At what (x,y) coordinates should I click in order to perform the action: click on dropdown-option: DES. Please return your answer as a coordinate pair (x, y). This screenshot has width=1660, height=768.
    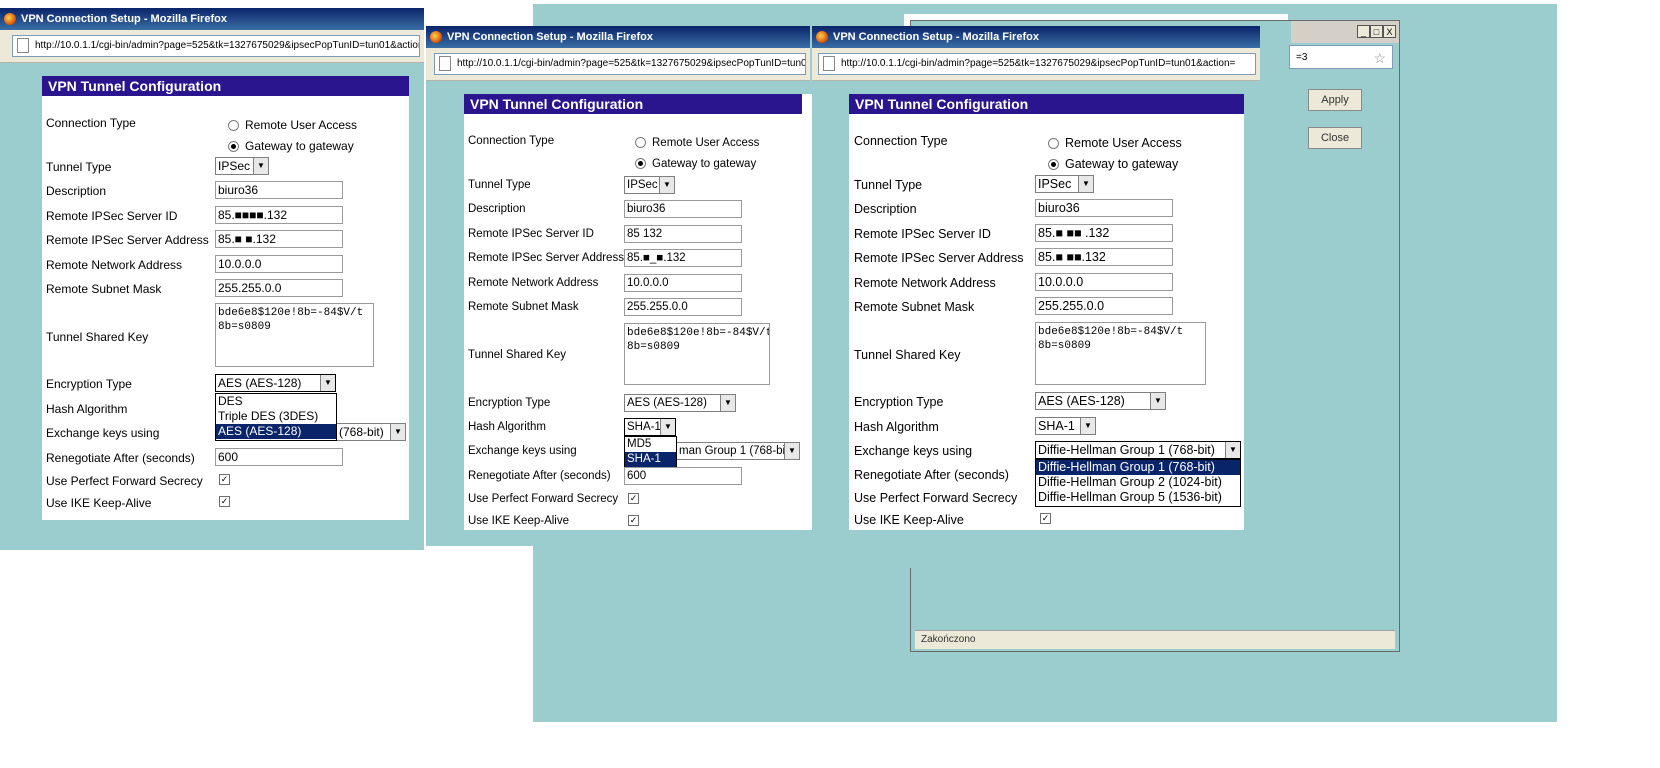
    Looking at the image, I should click on (276, 401).